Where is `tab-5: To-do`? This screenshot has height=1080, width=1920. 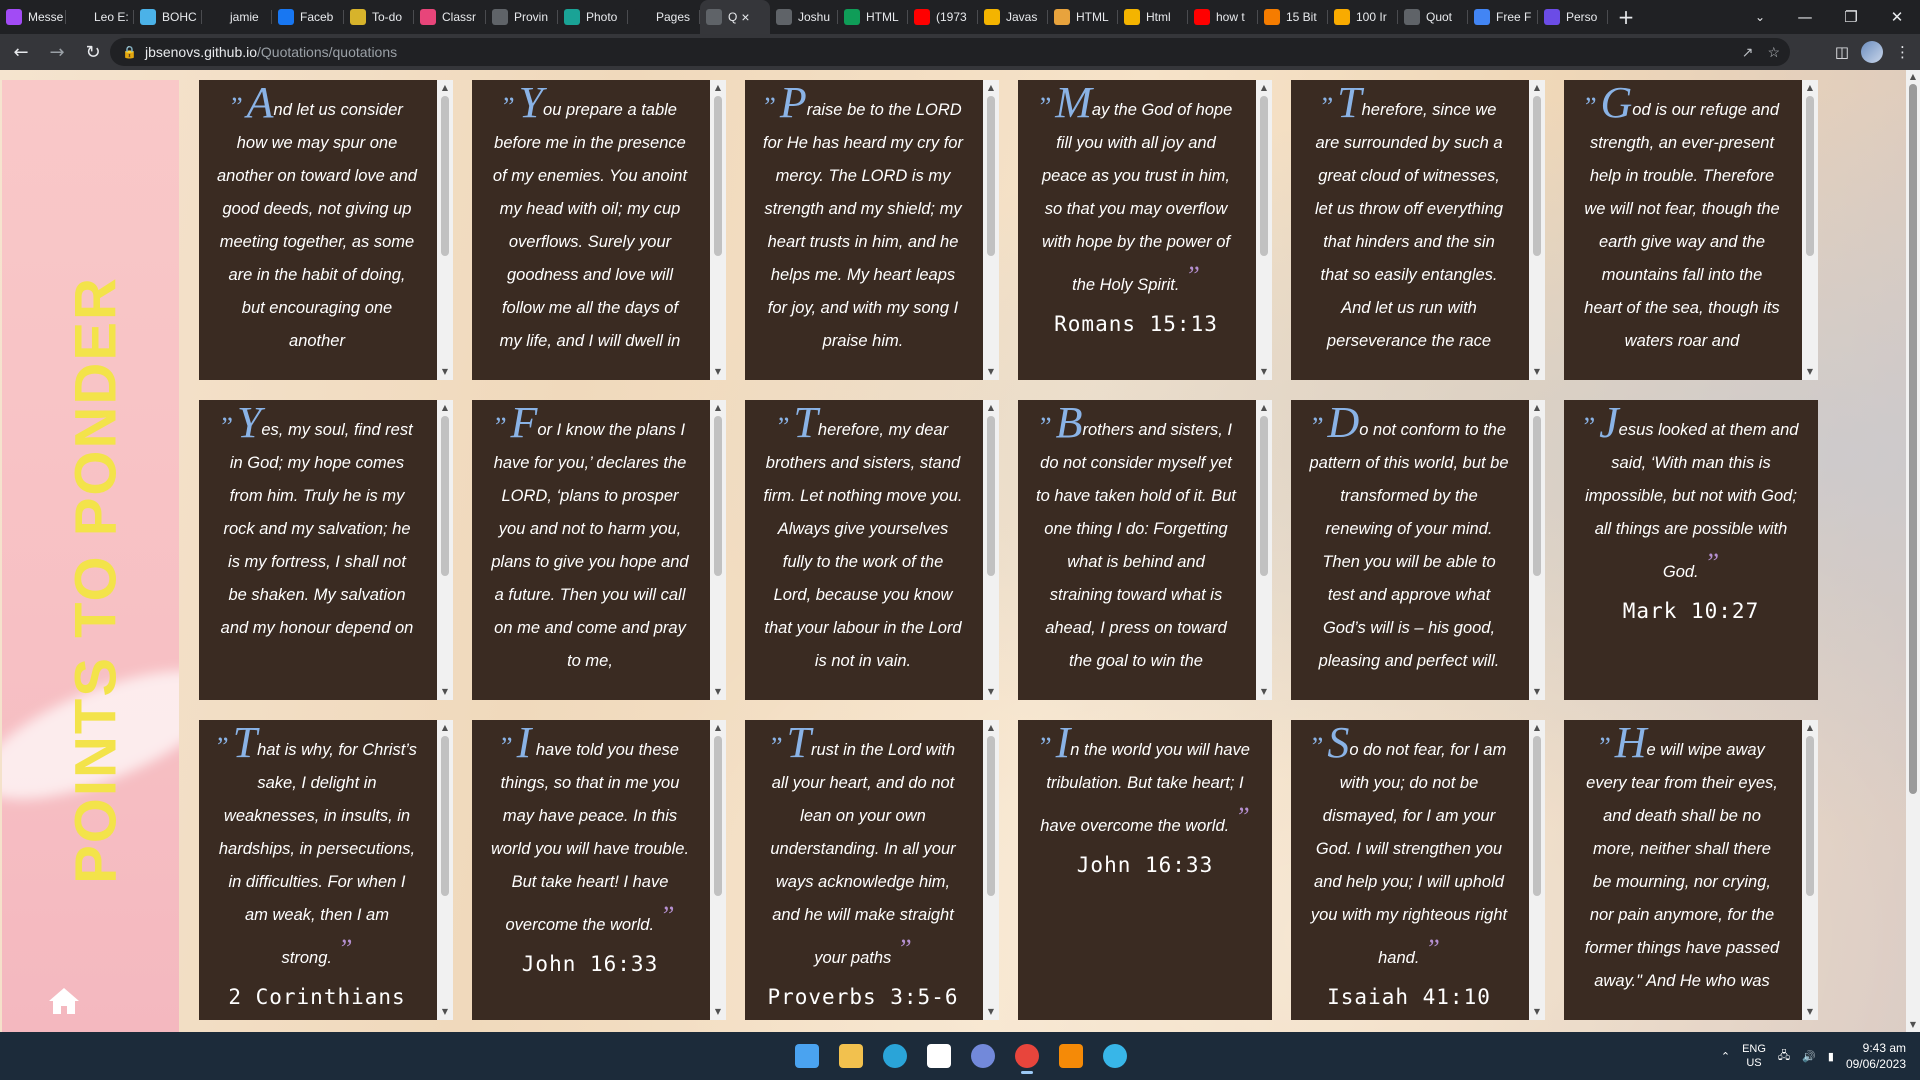
tab-5: To-do is located at coordinates (379, 17).